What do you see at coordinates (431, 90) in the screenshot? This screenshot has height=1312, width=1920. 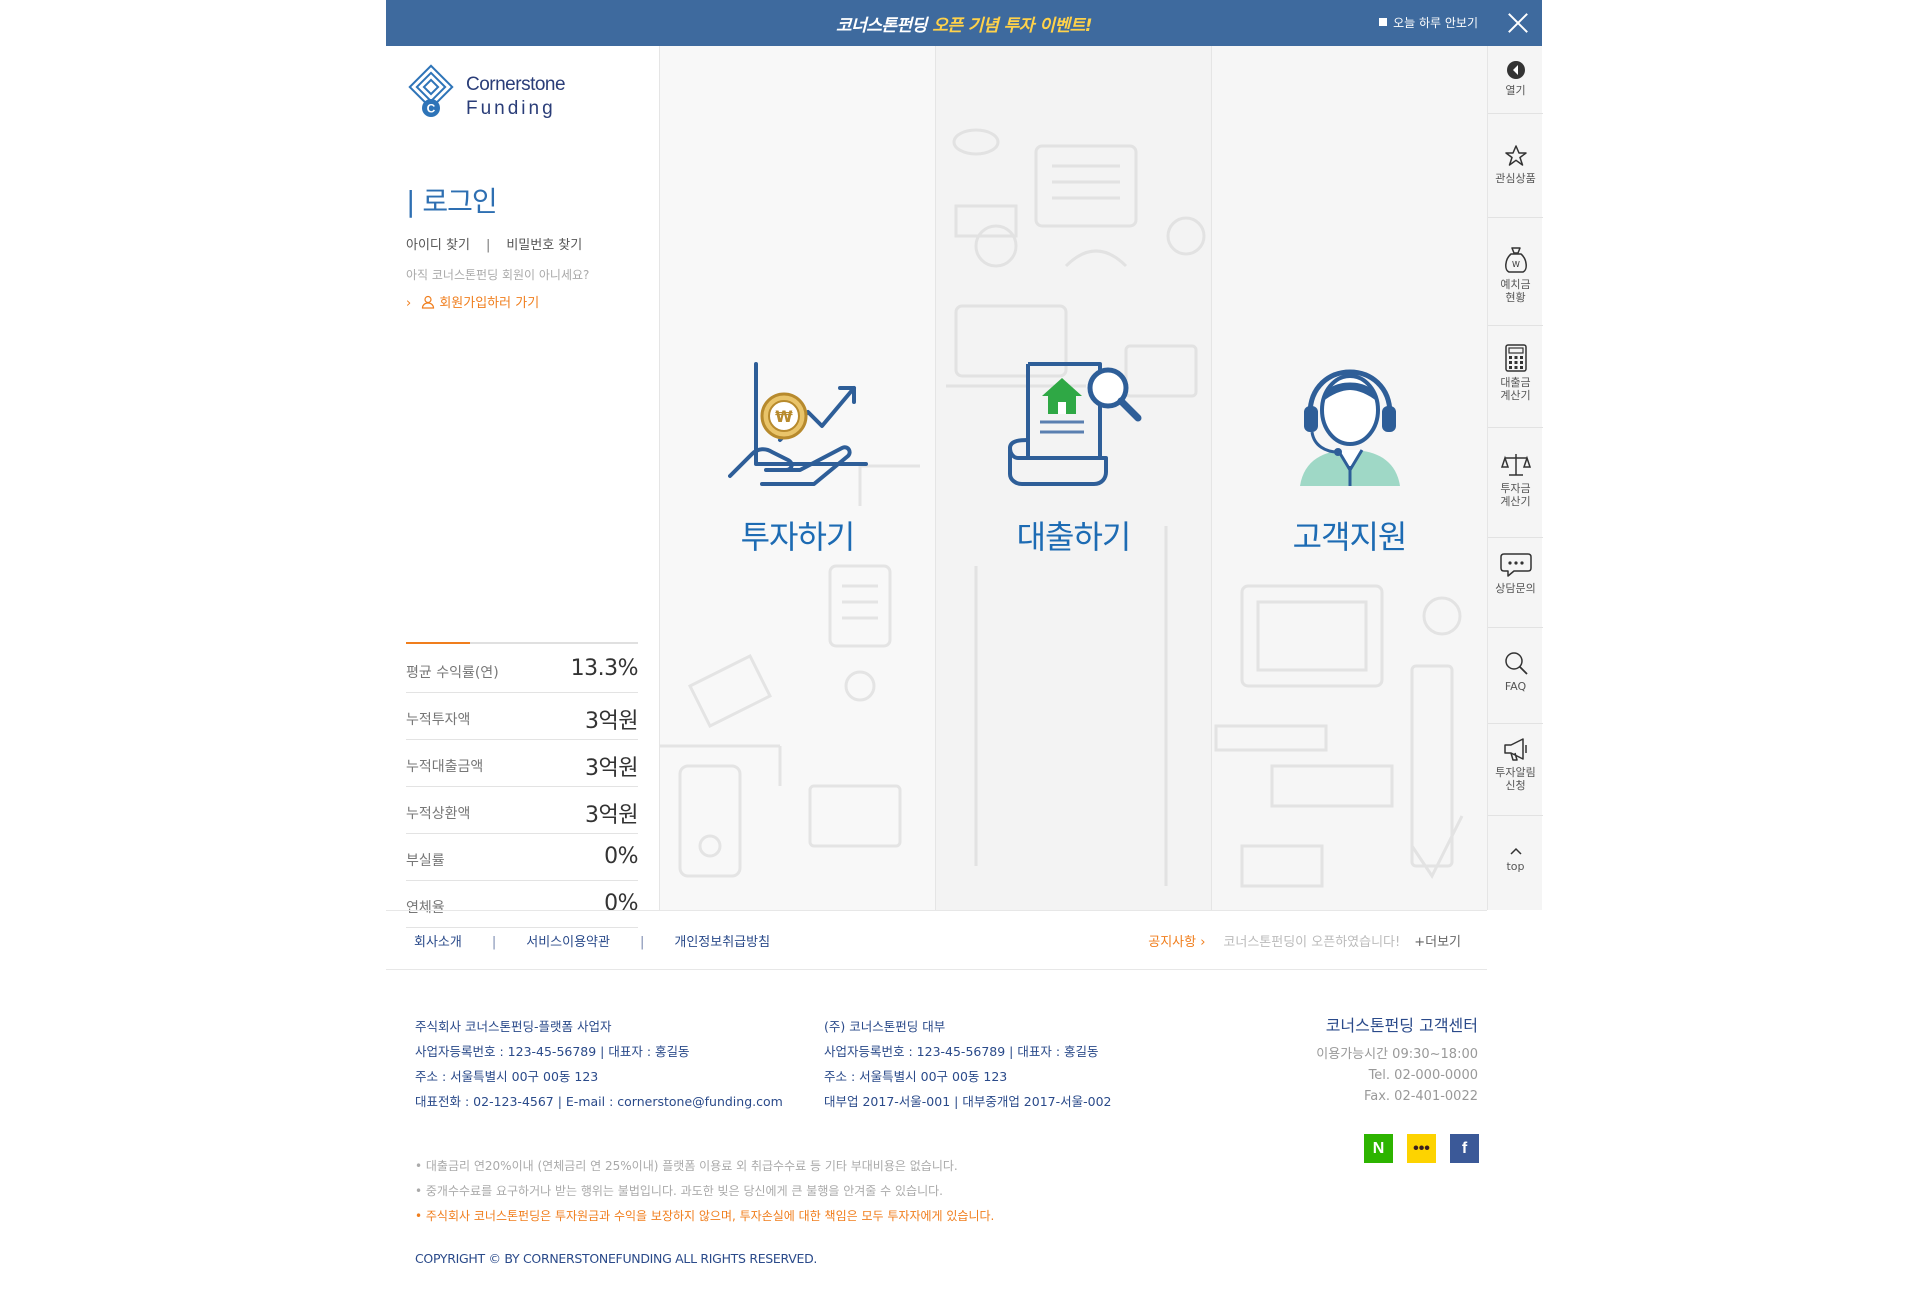 I see `logo-mark-icon: C` at bounding box center [431, 90].